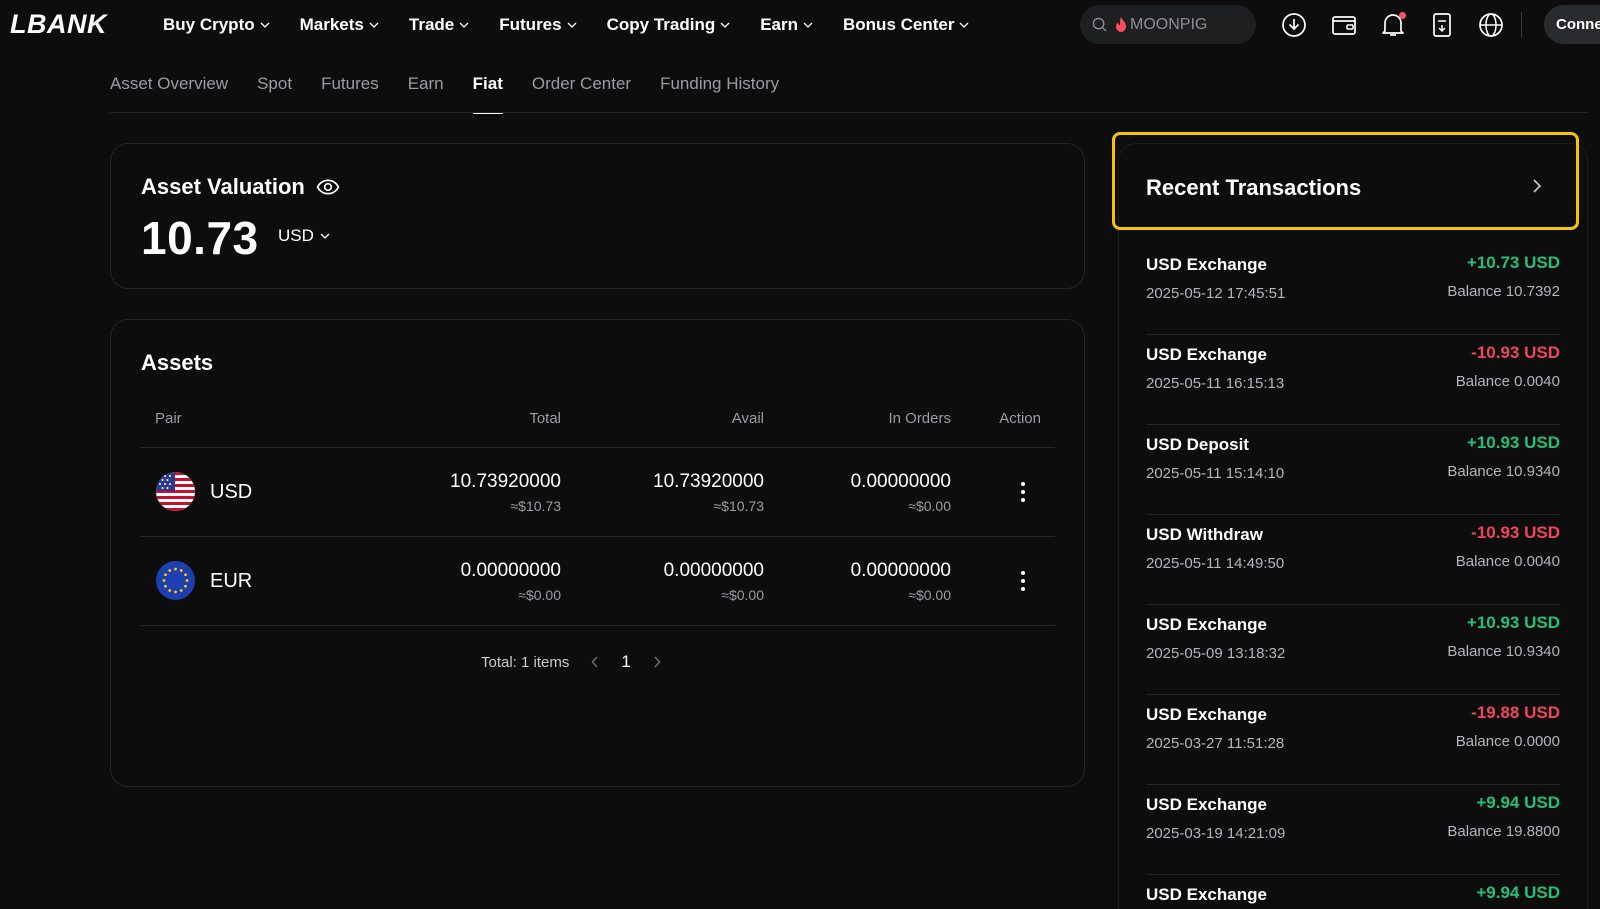 The height and width of the screenshot is (909, 1600). What do you see at coordinates (1020, 418) in the screenshot?
I see `column-action: Action` at bounding box center [1020, 418].